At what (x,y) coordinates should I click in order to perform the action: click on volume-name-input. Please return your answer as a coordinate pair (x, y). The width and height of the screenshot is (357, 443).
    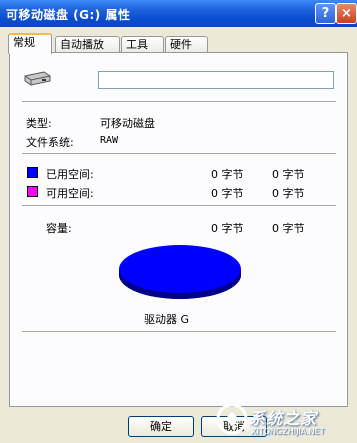
    Looking at the image, I should click on (216, 80).